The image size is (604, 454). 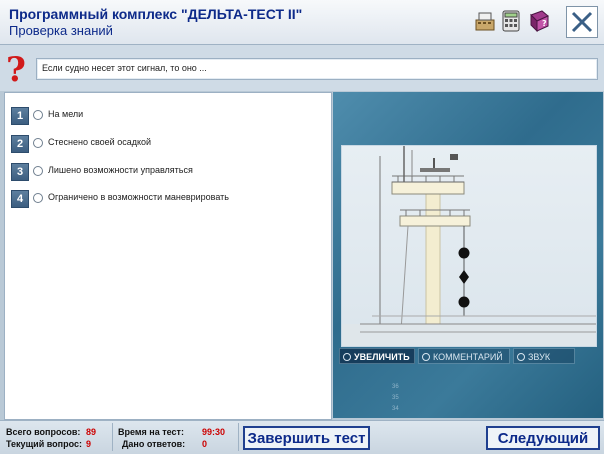 What do you see at coordinates (151, 432) in the screenshot?
I see `test-time-label: Время на тест:` at bounding box center [151, 432].